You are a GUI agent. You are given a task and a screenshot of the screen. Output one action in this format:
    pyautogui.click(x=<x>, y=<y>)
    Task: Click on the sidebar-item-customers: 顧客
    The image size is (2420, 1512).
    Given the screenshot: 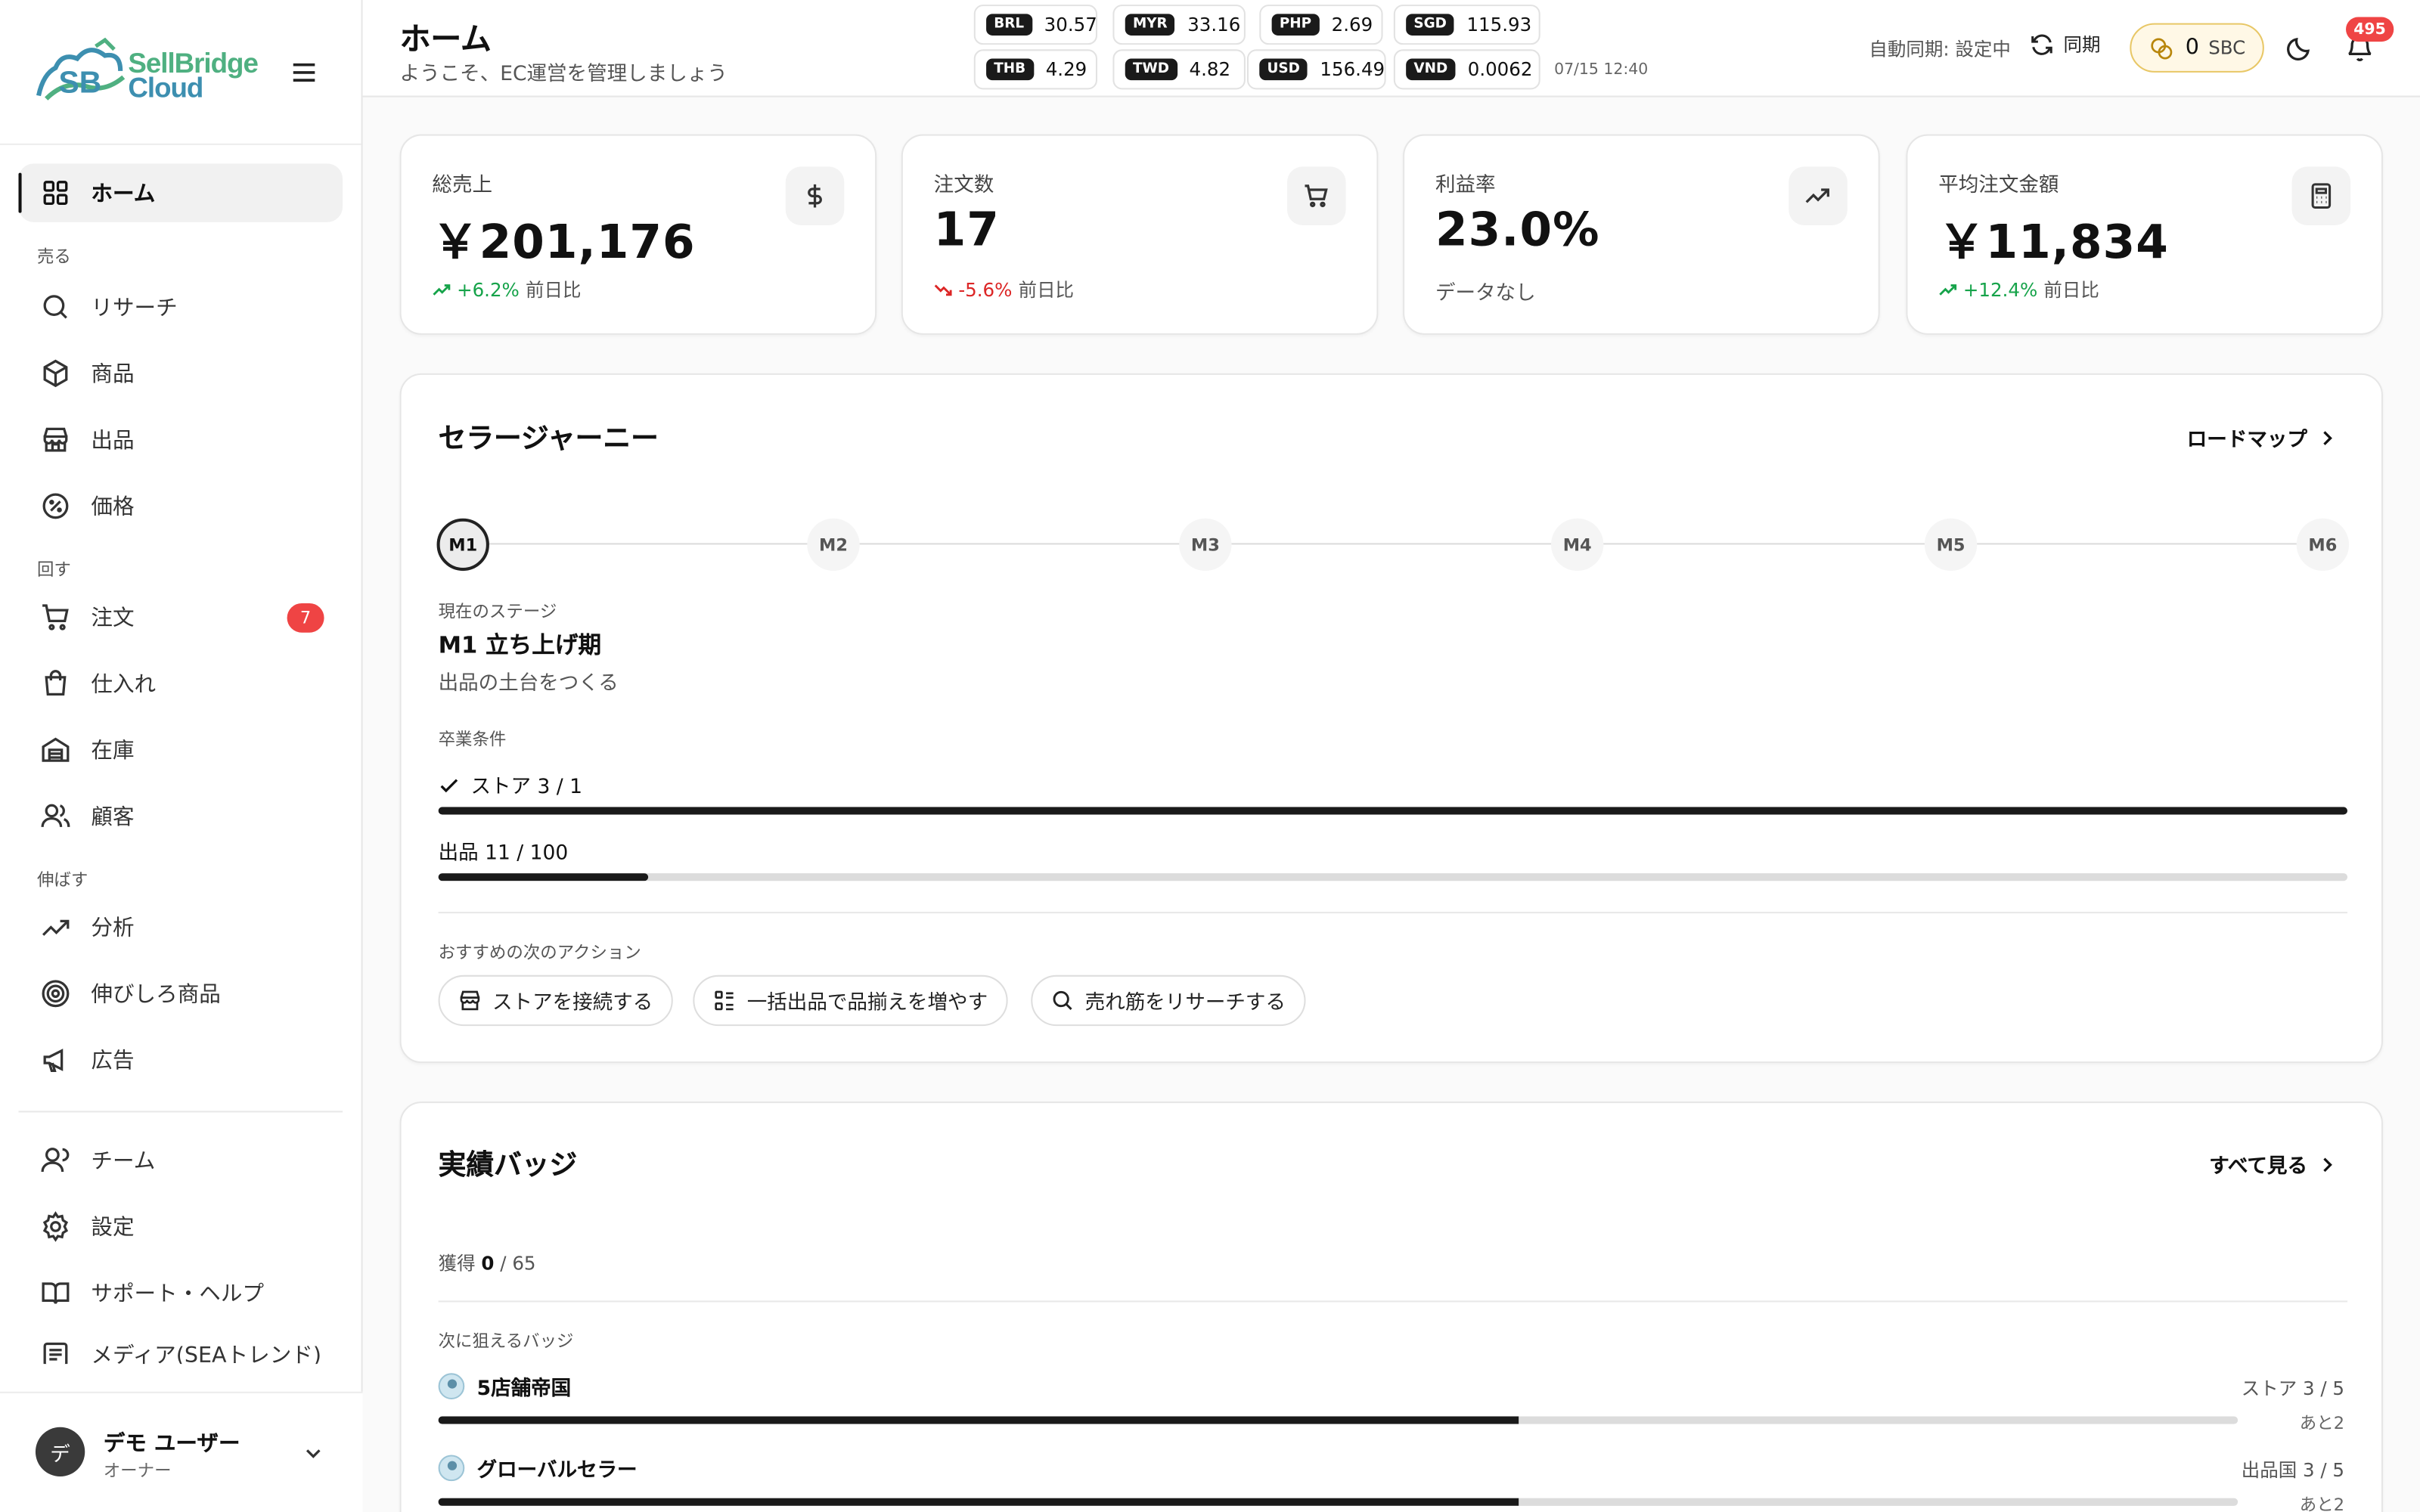 What is the action you would take?
    pyautogui.click(x=180, y=817)
    